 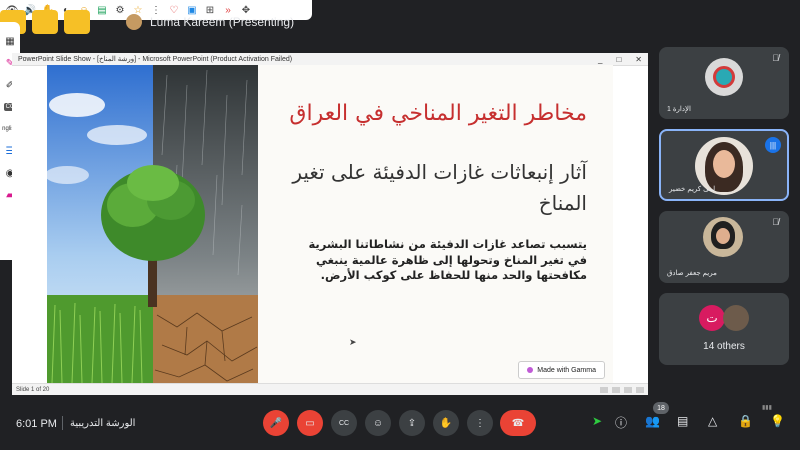 I want to click on grid-icon: ▦, so click(x=9, y=41).